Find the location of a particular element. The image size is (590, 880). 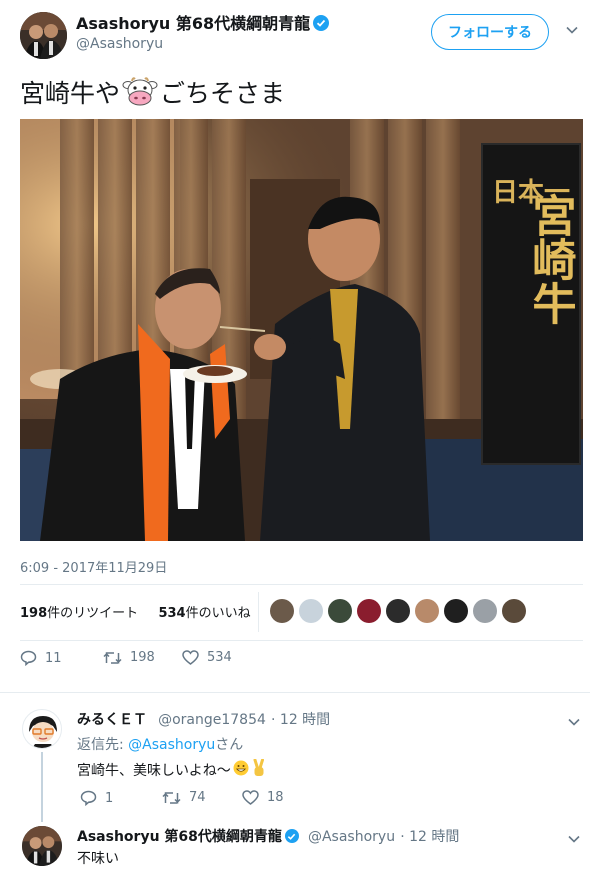

reply1-text: 宮崎牛、美味しいよね〜 is located at coordinates (172, 769).